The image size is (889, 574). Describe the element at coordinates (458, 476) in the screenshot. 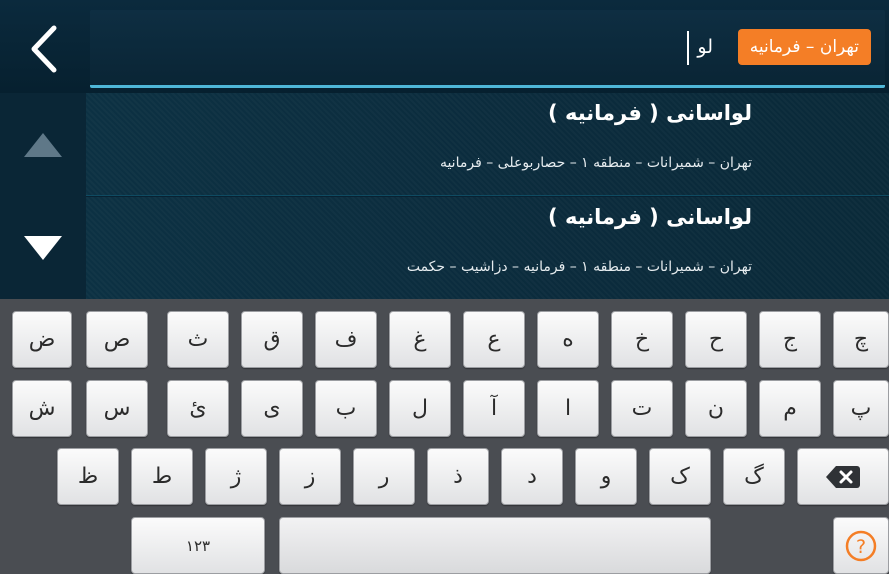

I see `key-zal: ذ` at that location.